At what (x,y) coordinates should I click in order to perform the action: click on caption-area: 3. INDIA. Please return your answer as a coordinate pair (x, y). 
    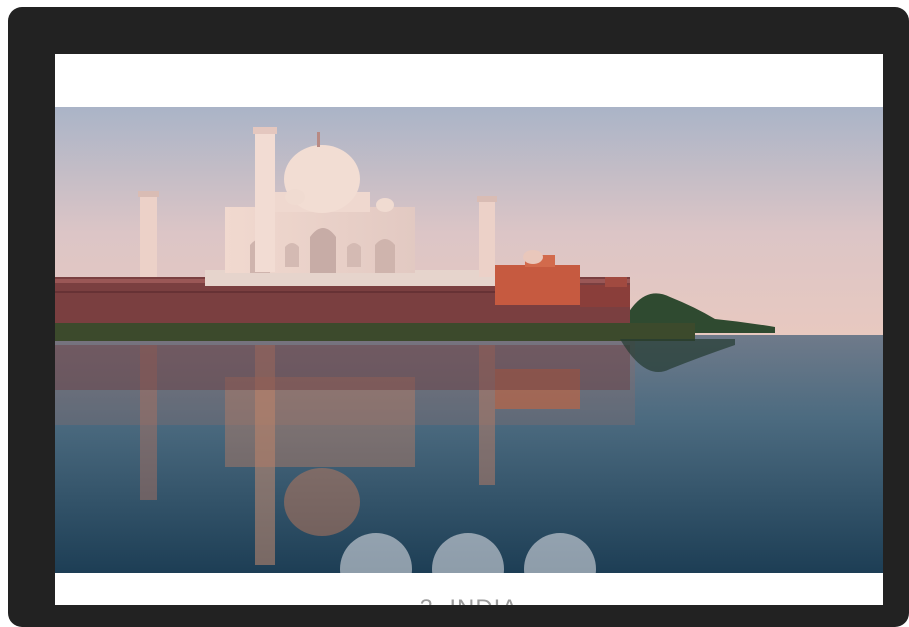
    Looking at the image, I should click on (469, 589).